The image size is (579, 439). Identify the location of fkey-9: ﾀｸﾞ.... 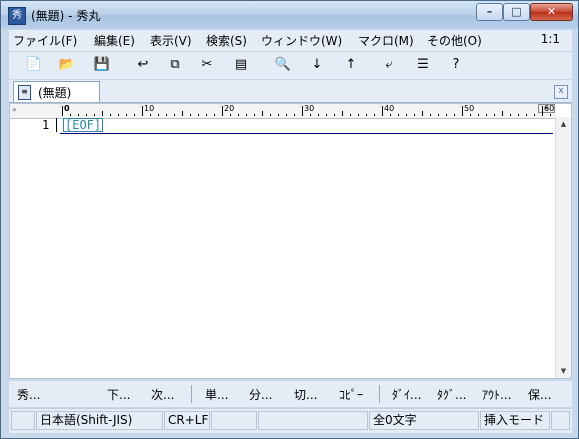
(451, 394).